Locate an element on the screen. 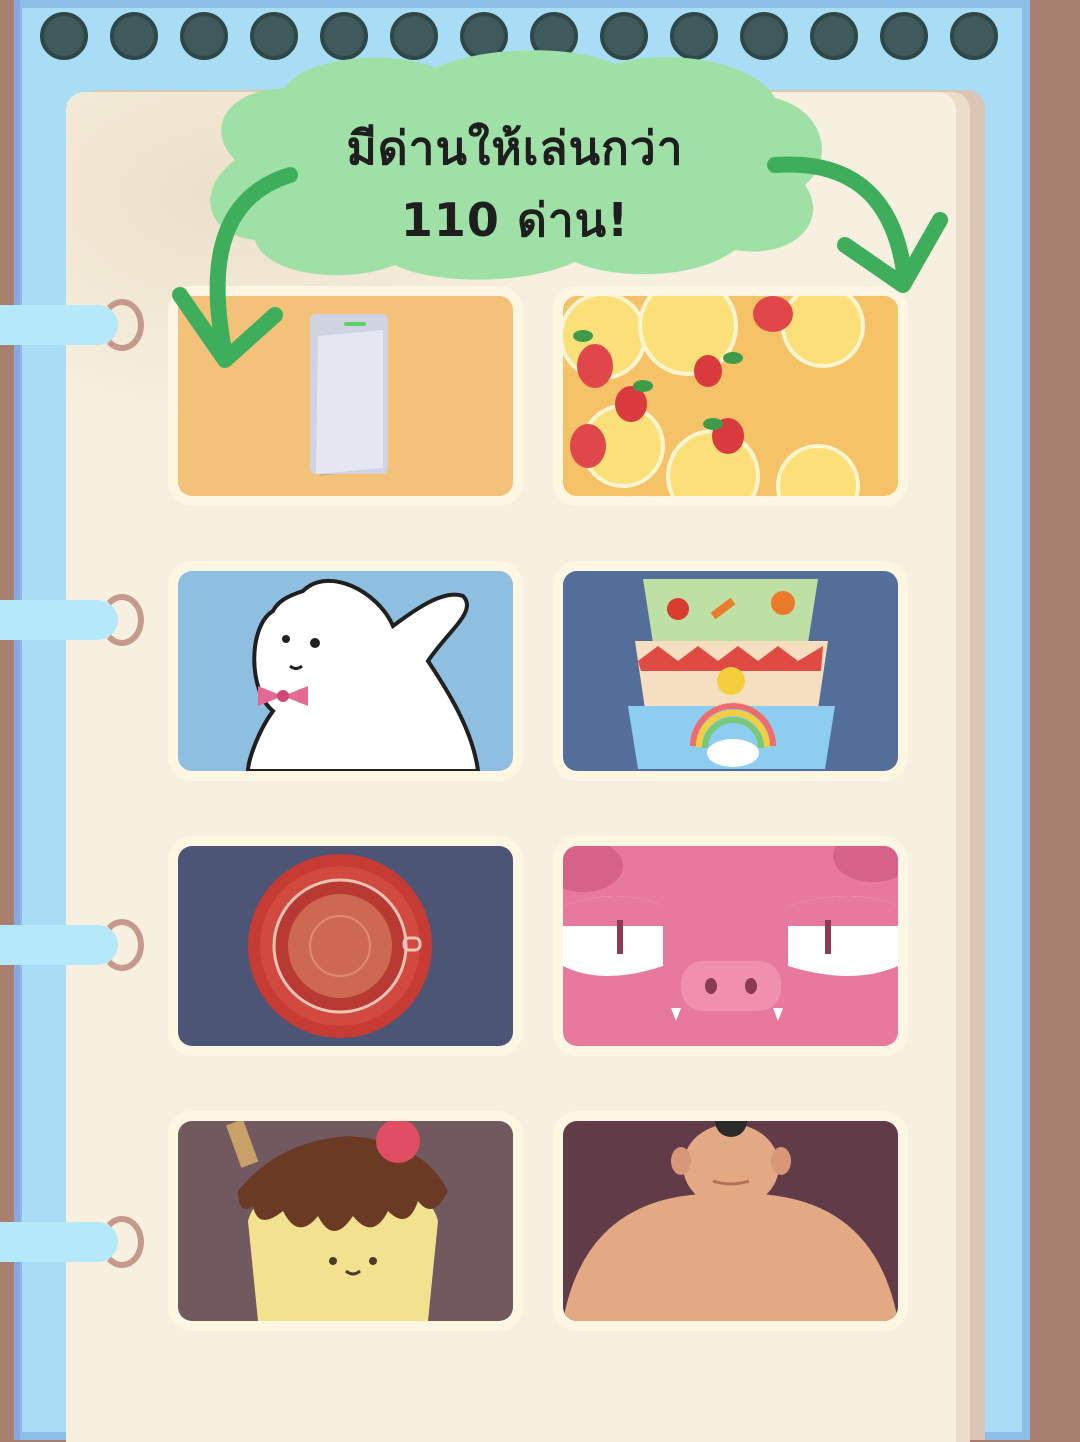 The image size is (1080, 1442). pudding-icon is located at coordinates (345, 1221).